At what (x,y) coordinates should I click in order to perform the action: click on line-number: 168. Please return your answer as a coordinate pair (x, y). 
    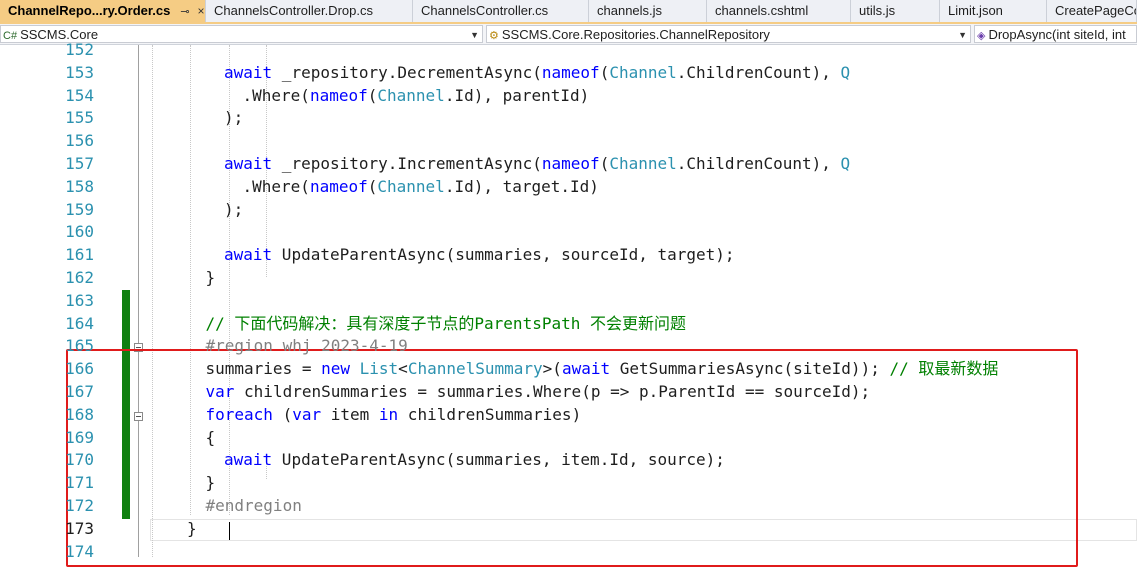
    Looking at the image, I should click on (79, 414).